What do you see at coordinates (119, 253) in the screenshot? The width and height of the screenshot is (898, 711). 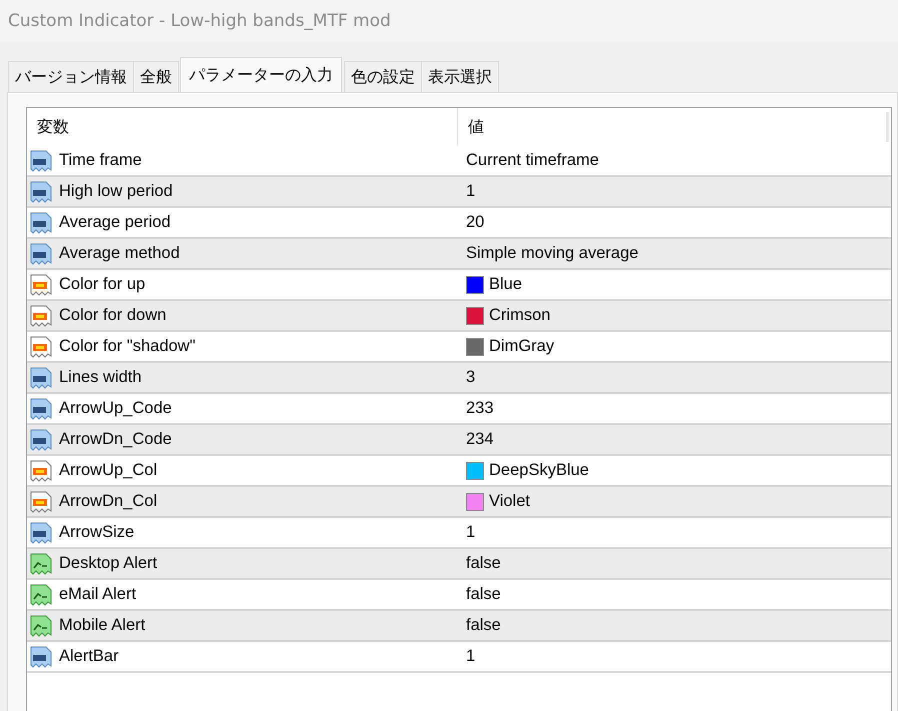 I see `parameter-name: Average method` at bounding box center [119, 253].